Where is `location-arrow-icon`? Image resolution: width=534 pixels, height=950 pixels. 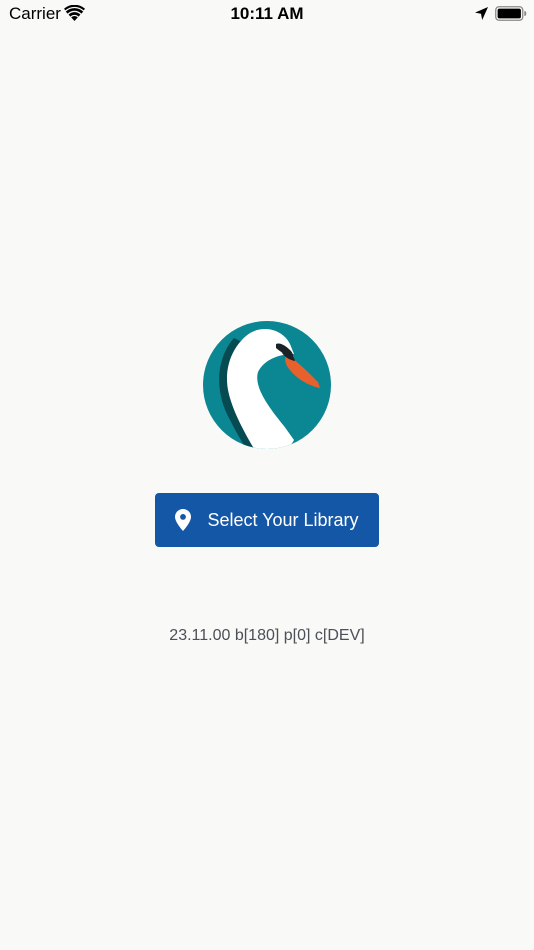 location-arrow-icon is located at coordinates (481, 13).